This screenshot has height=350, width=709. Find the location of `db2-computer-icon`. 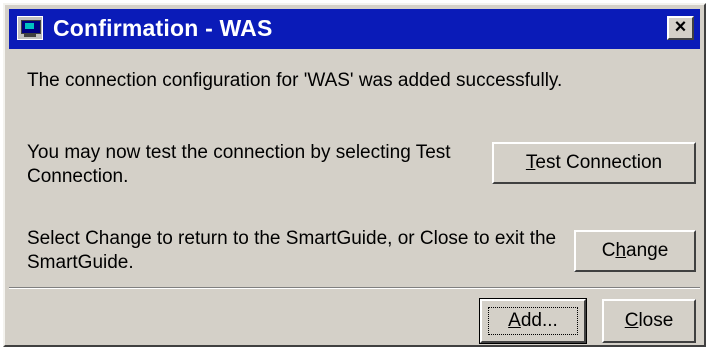

db2-computer-icon is located at coordinates (30, 28).